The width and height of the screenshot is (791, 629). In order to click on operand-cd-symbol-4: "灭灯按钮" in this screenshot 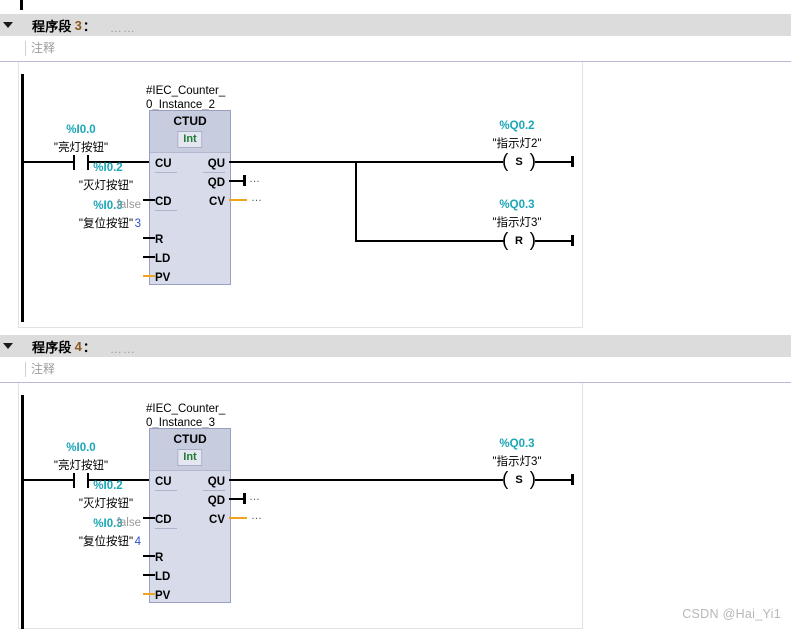, I will do `click(106, 503)`.